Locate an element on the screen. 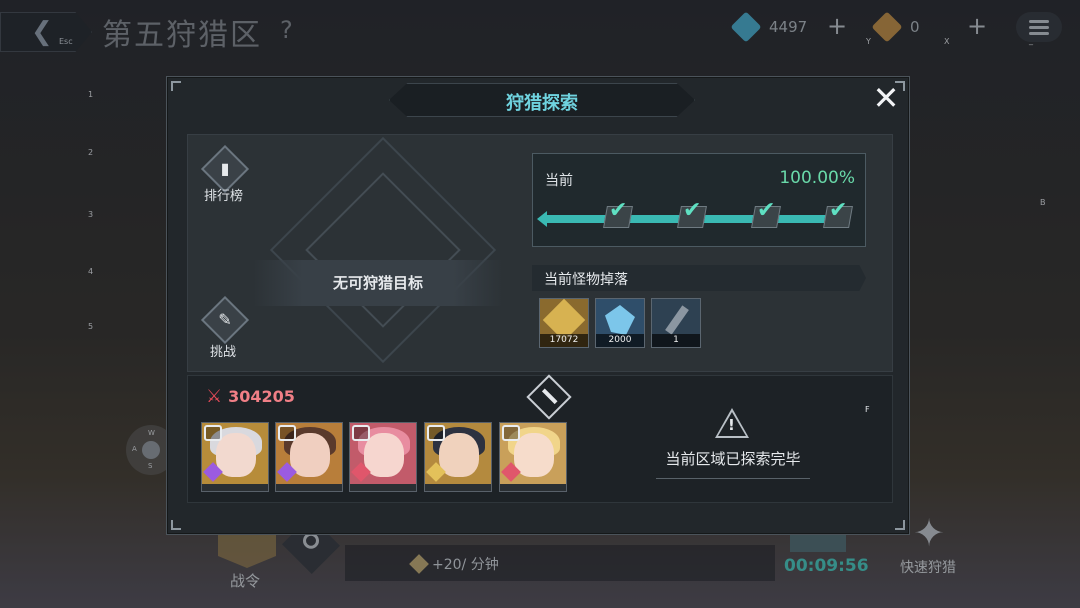 This screenshot has height=608, width=1080. explored-text: 当前区域已探索完毕 is located at coordinates (733, 459).